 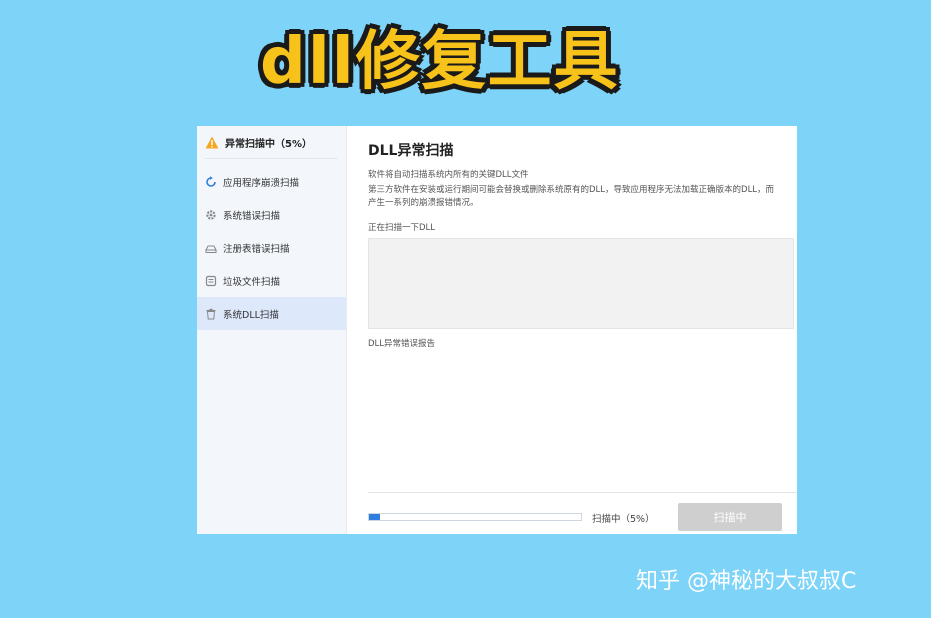 I want to click on progress-text: 扫描中（5%）, so click(x=623, y=519).